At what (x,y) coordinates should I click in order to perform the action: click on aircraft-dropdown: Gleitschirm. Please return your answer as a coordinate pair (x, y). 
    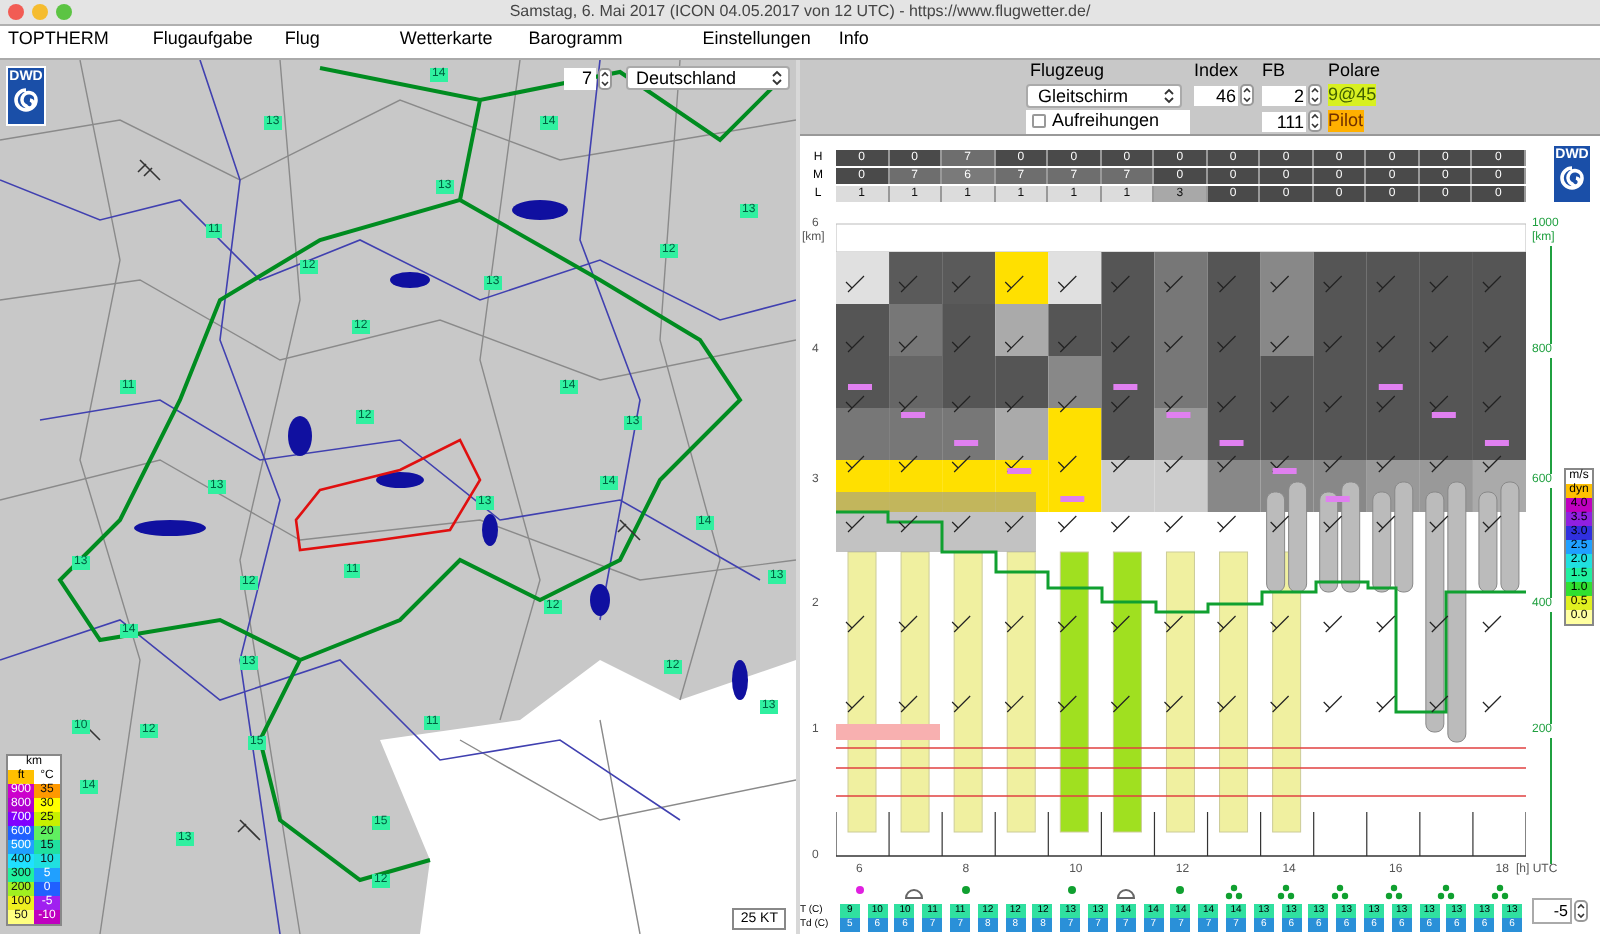
    Looking at the image, I should click on (1104, 95).